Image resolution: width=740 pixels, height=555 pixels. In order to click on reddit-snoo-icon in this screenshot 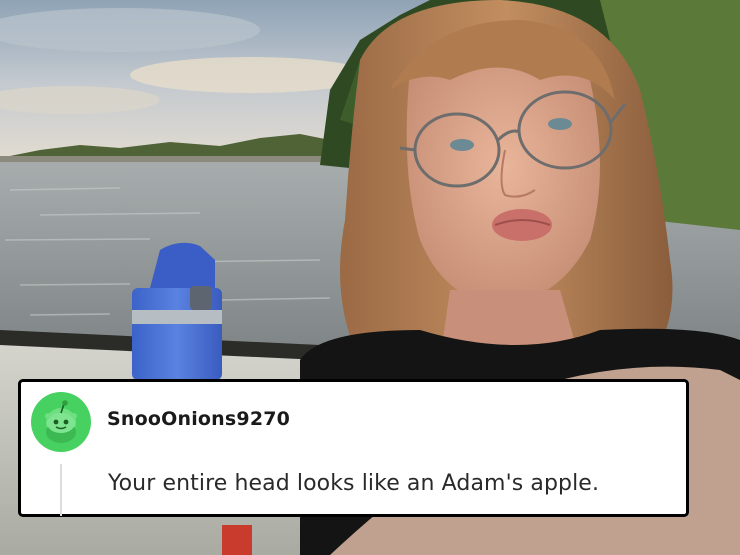, I will do `click(61, 422)`.